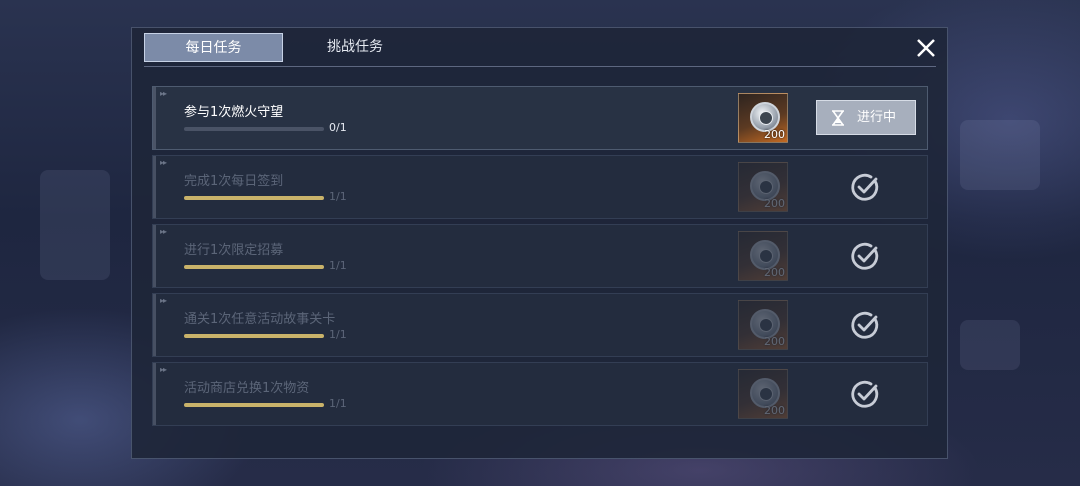 The height and width of the screenshot is (486, 1080). I want to click on progress-count: 0/1, so click(338, 127).